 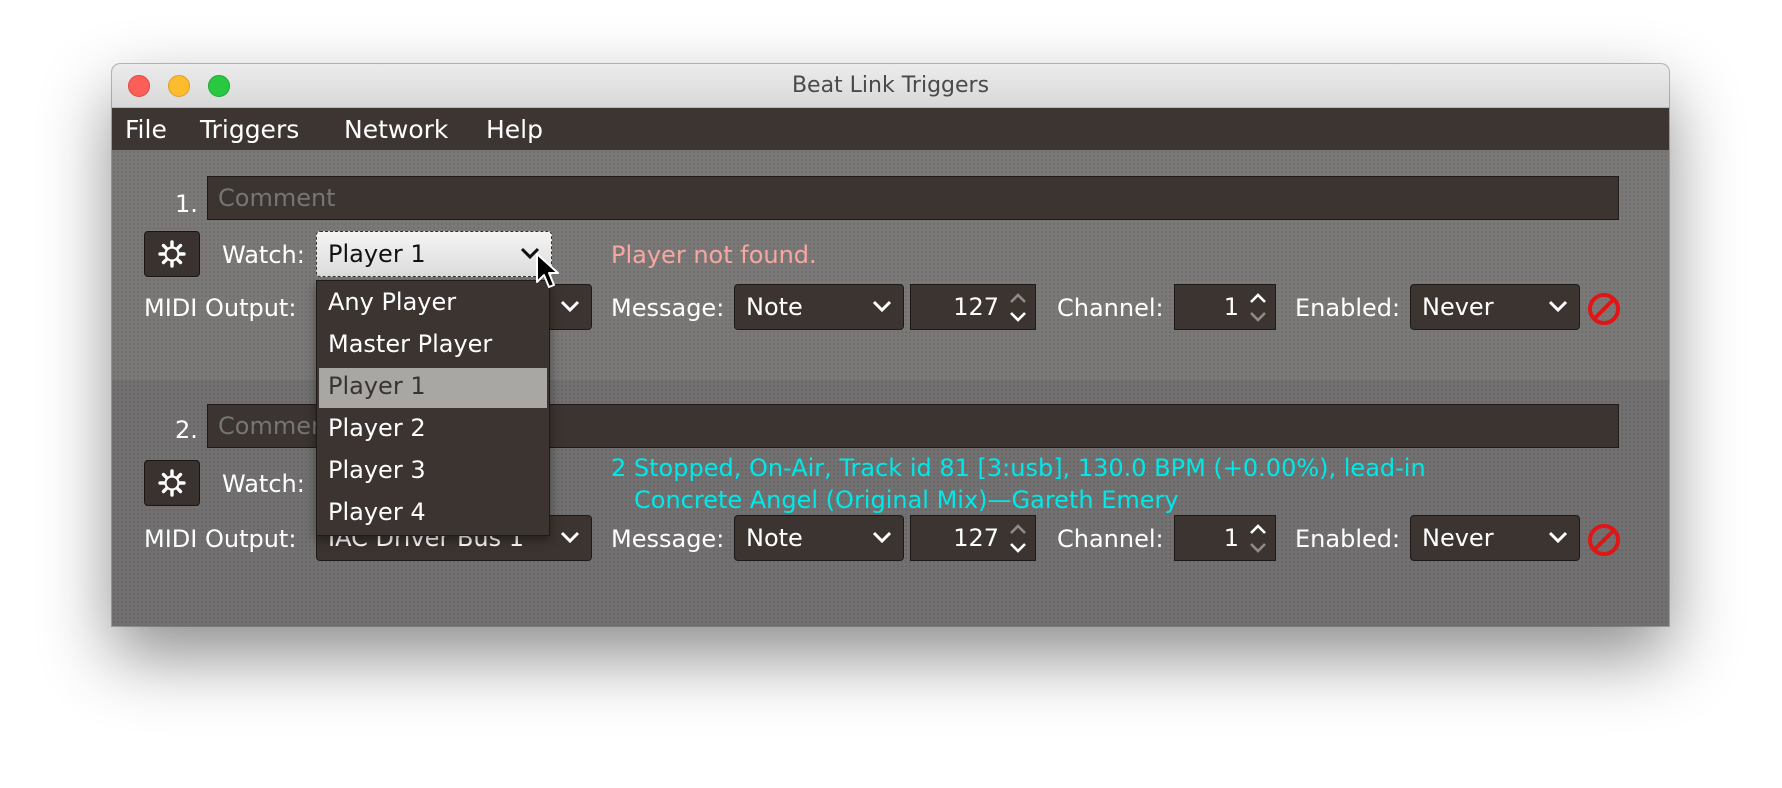 I want to click on comment-field, so click(x=913, y=198).